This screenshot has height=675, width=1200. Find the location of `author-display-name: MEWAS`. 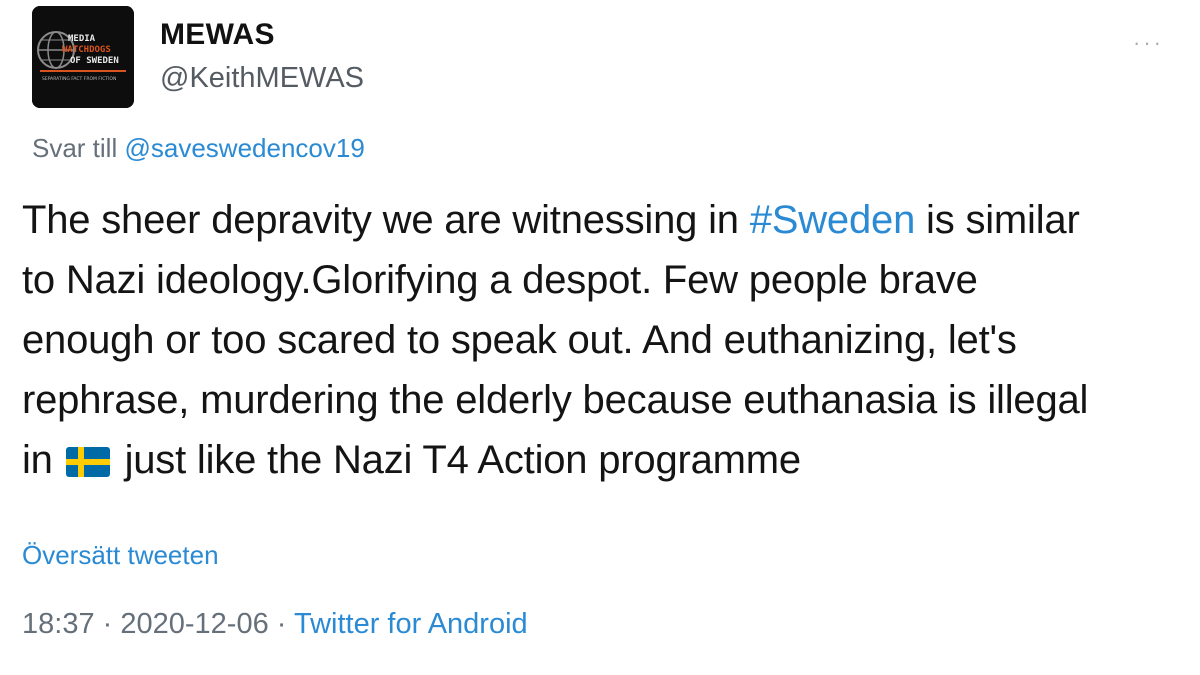

author-display-name: MEWAS is located at coordinates (217, 35).